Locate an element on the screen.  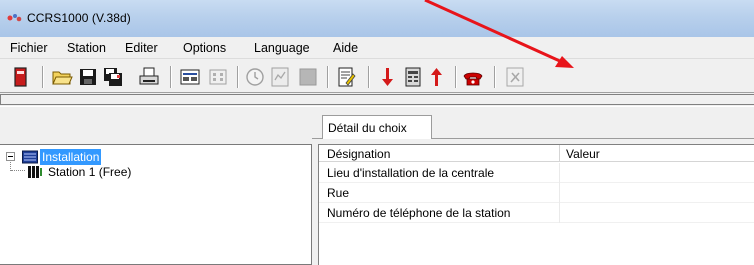
menu-station: Station is located at coordinates (86, 48).